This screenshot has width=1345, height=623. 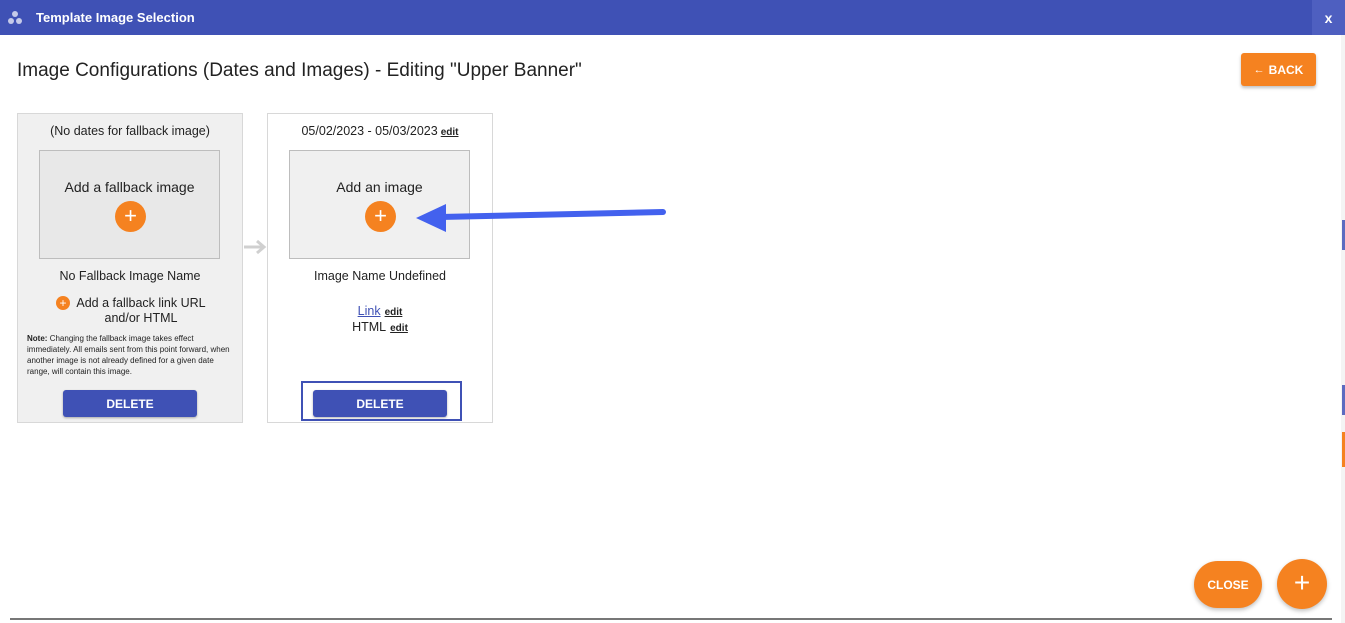 I want to click on date-range-header: 05/02/2023 - 05/03/2023 edit, so click(x=380, y=131).